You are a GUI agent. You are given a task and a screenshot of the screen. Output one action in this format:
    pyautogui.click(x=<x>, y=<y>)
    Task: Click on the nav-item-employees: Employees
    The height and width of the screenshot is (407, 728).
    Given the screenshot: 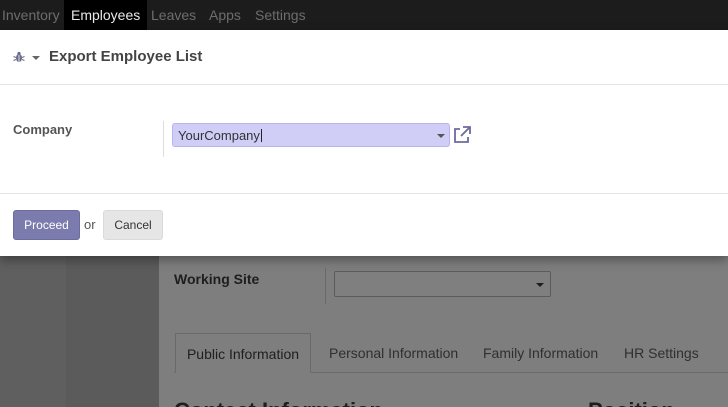 What is the action you would take?
    pyautogui.click(x=106, y=15)
    